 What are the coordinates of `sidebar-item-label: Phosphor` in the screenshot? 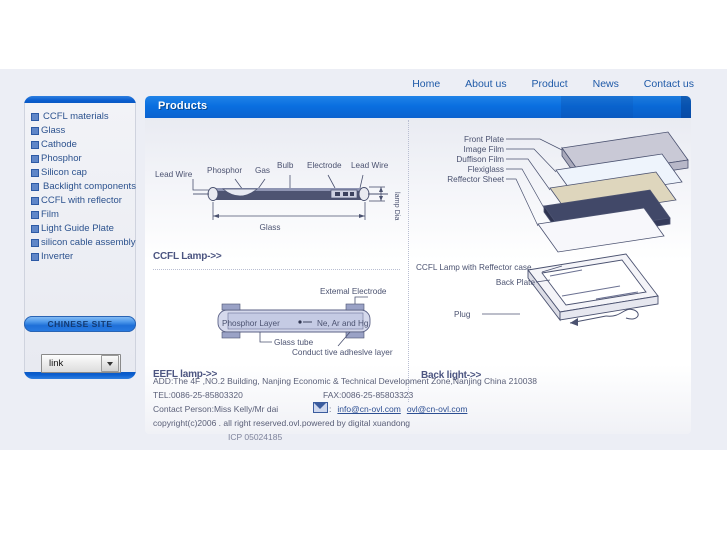 It's located at (61, 158).